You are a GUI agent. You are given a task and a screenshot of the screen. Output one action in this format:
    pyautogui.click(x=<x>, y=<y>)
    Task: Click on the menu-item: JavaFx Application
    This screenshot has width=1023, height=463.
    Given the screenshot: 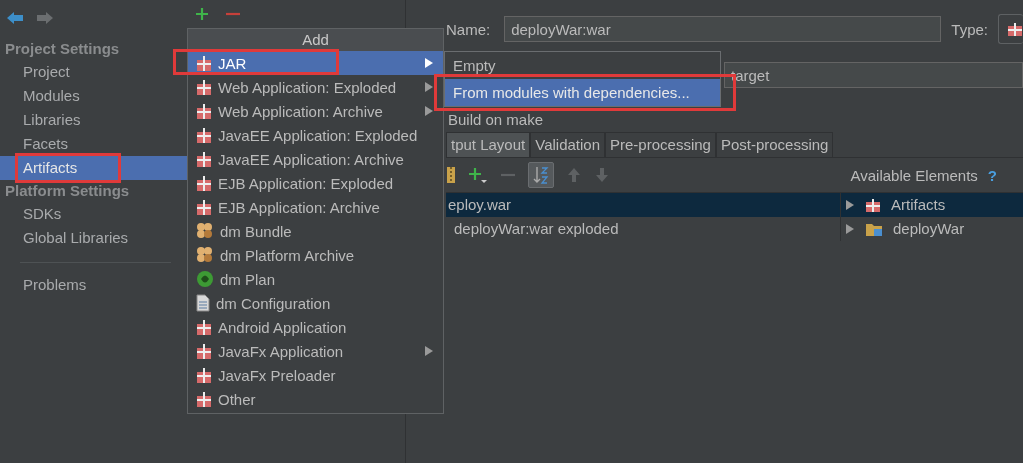 What is the action you would take?
    pyautogui.click(x=315, y=351)
    